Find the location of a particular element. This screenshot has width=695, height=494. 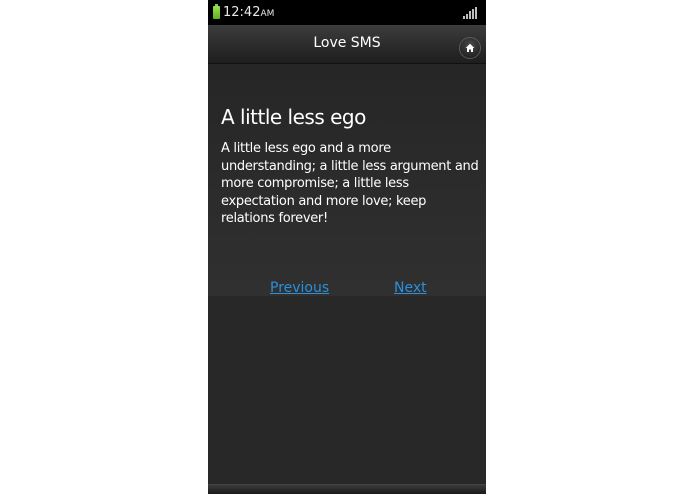

battery-icon is located at coordinates (216, 11).